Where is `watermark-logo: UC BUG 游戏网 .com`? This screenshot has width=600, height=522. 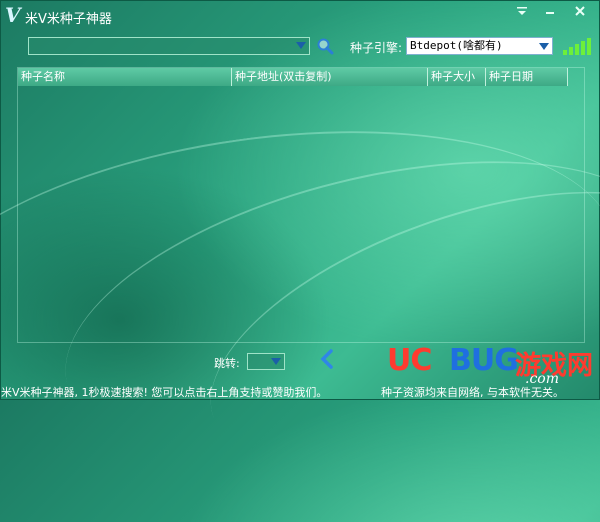 watermark-logo: UC BUG 游戏网 .com is located at coordinates (493, 365).